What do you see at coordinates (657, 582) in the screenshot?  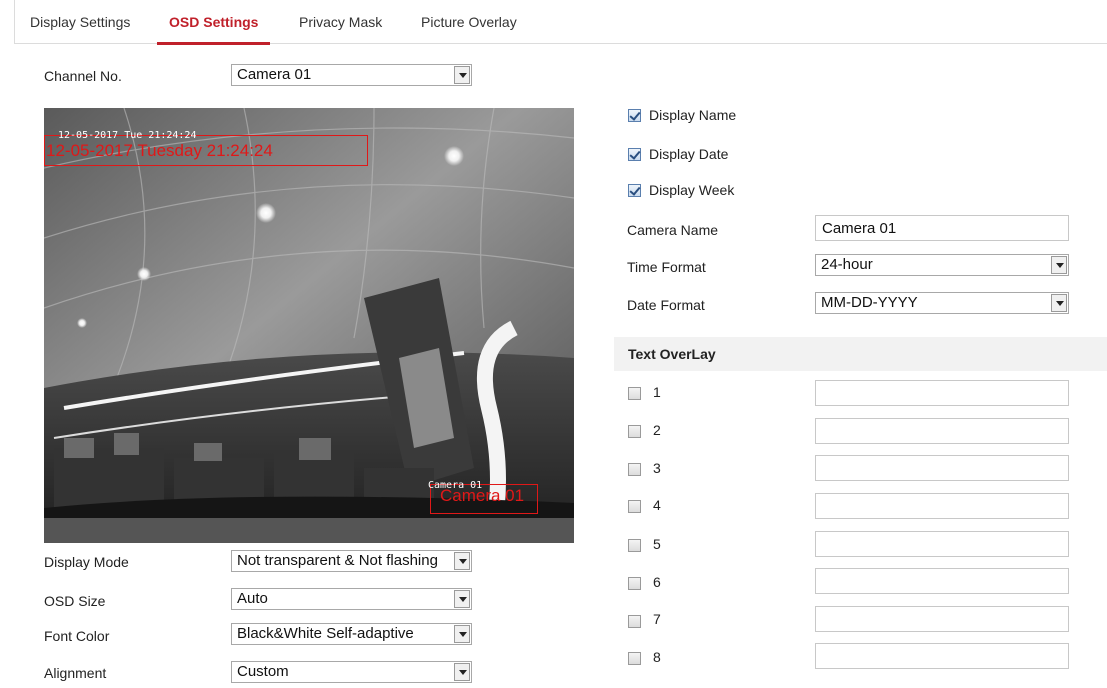 I see `text-overlay-6-label: 6` at bounding box center [657, 582].